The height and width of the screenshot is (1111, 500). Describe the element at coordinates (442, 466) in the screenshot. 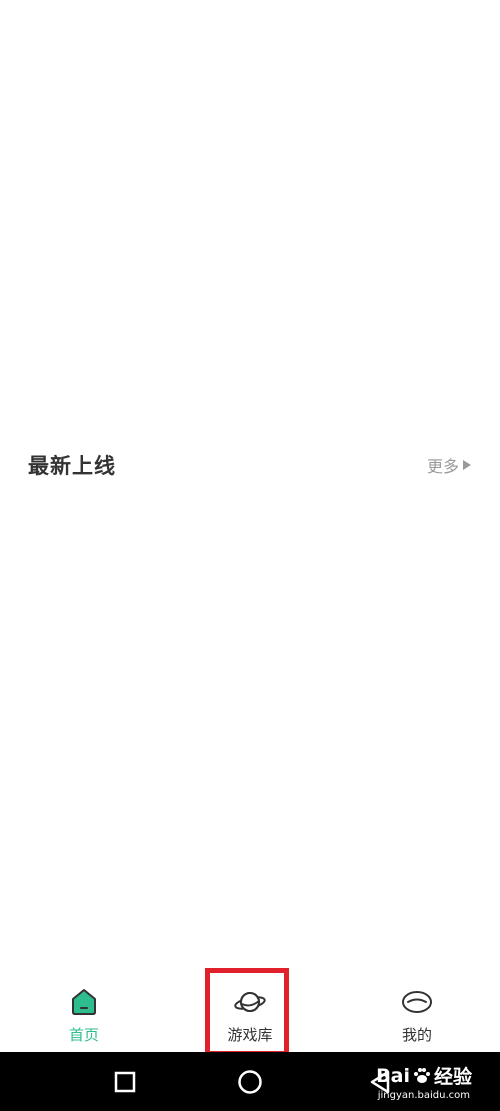

I see `more-label: 更多` at that location.